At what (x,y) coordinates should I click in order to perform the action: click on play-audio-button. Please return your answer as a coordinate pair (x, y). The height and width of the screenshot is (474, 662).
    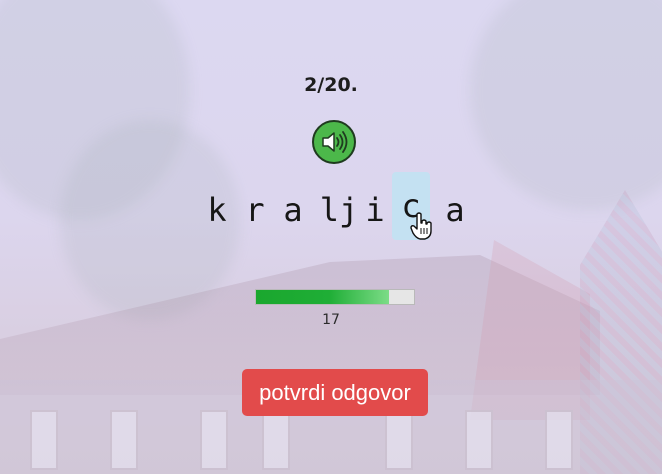
    Looking at the image, I should click on (334, 142).